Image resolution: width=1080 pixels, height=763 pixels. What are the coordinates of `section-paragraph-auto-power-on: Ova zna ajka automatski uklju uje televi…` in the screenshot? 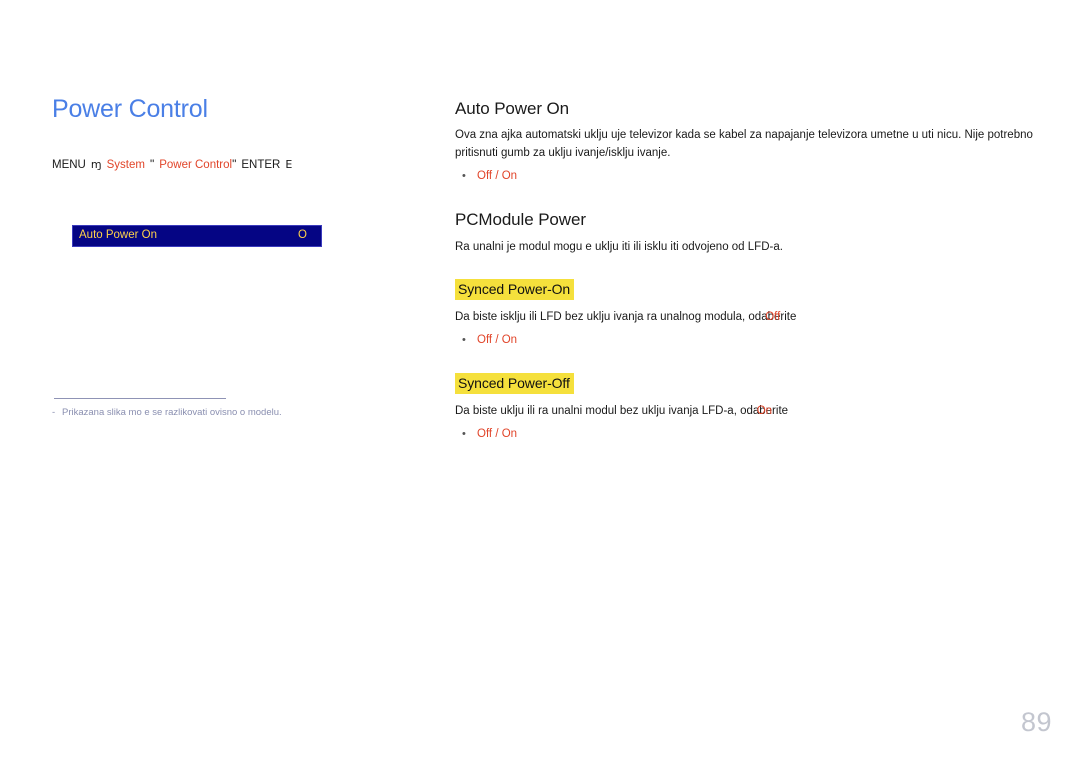 It's located at (744, 144).